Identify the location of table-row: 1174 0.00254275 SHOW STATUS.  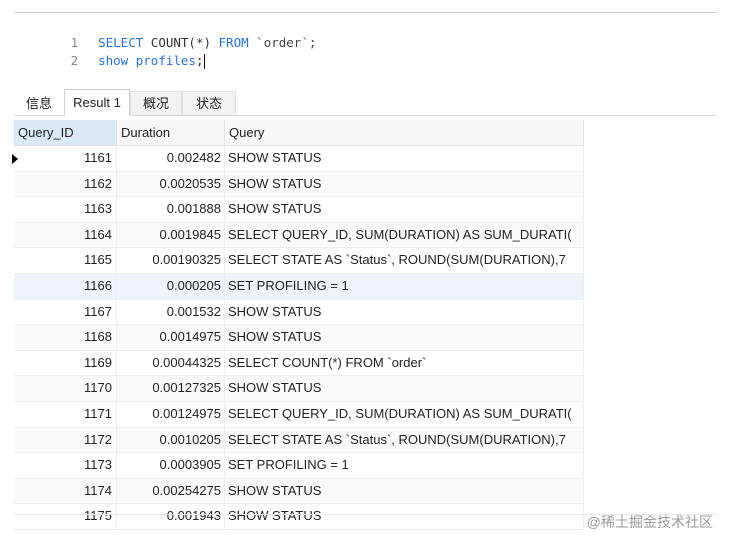
(299, 491).